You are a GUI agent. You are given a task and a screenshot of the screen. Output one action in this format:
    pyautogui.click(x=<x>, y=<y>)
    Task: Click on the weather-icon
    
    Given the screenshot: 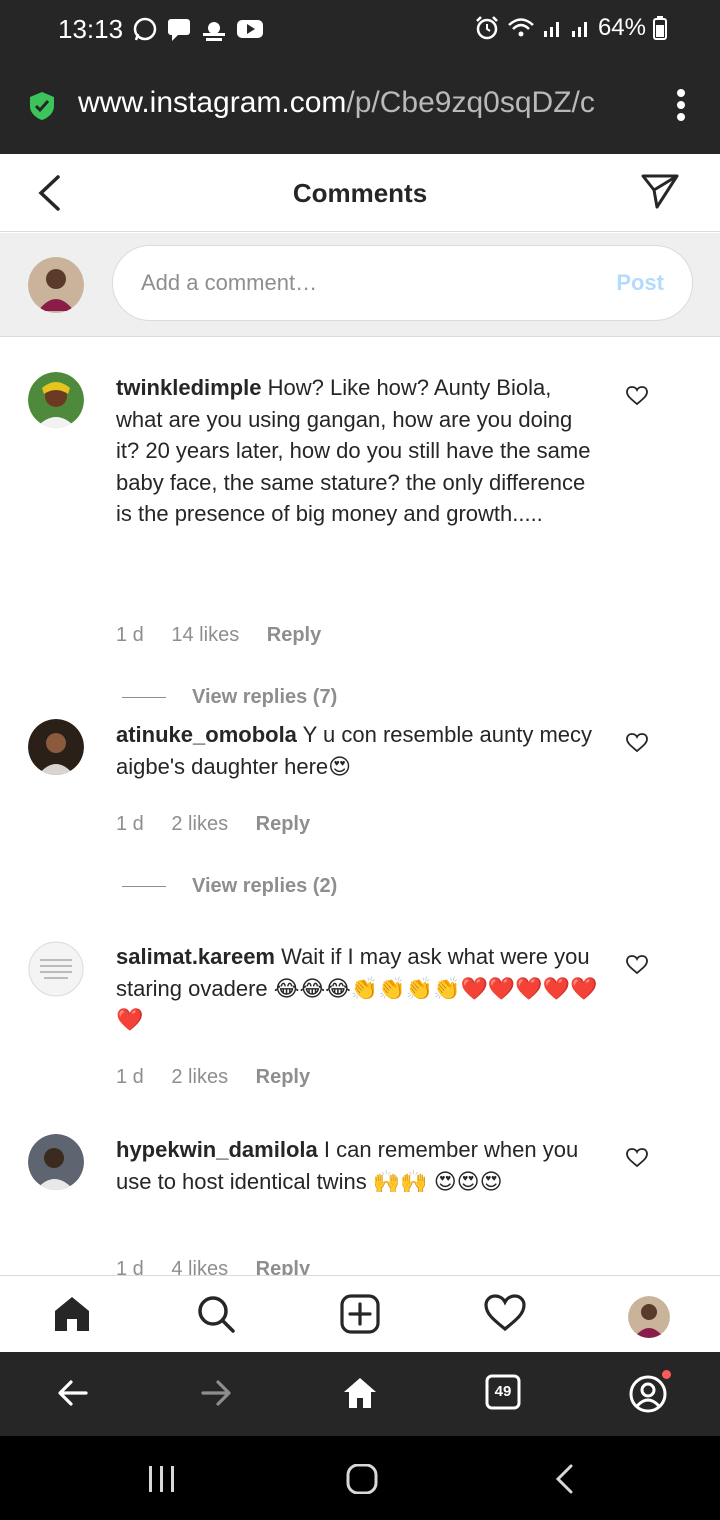 What is the action you would take?
    pyautogui.click(x=214, y=31)
    